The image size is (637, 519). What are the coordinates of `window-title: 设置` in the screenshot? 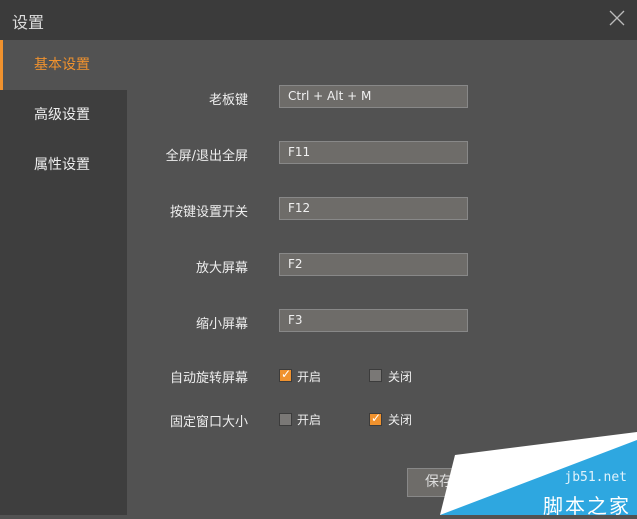 It's located at (28, 22).